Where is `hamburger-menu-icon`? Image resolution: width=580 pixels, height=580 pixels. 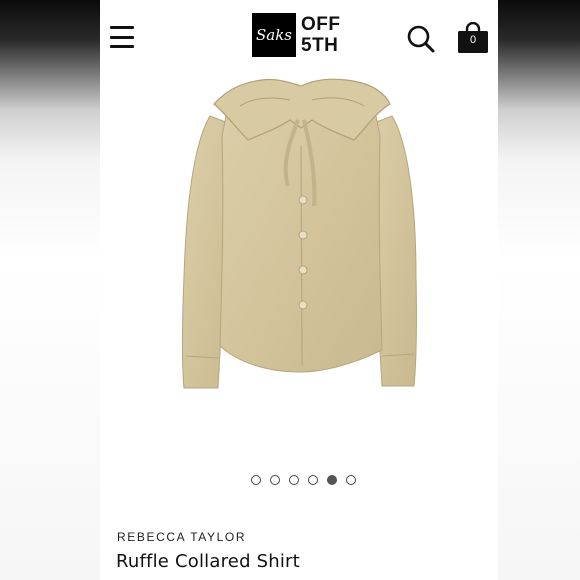 hamburger-menu-icon is located at coordinates (122, 37).